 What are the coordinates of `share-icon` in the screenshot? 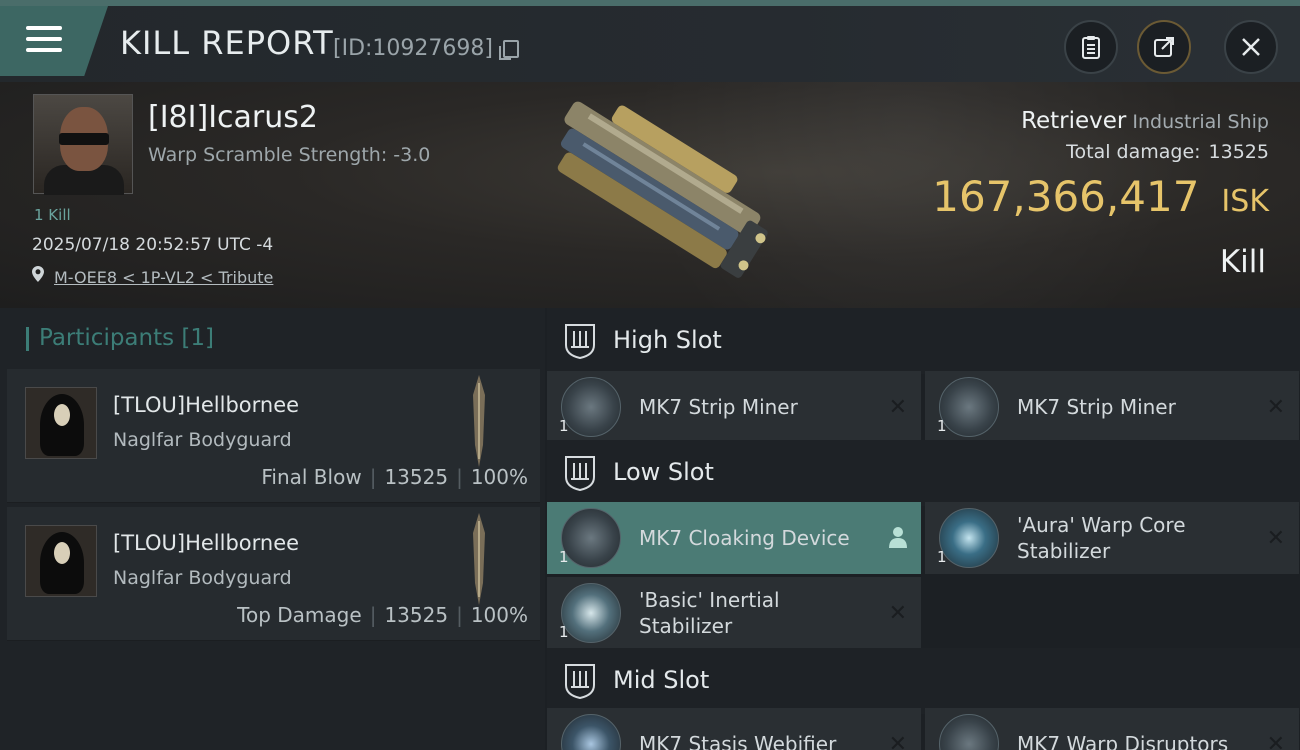 It's located at (1164, 47).